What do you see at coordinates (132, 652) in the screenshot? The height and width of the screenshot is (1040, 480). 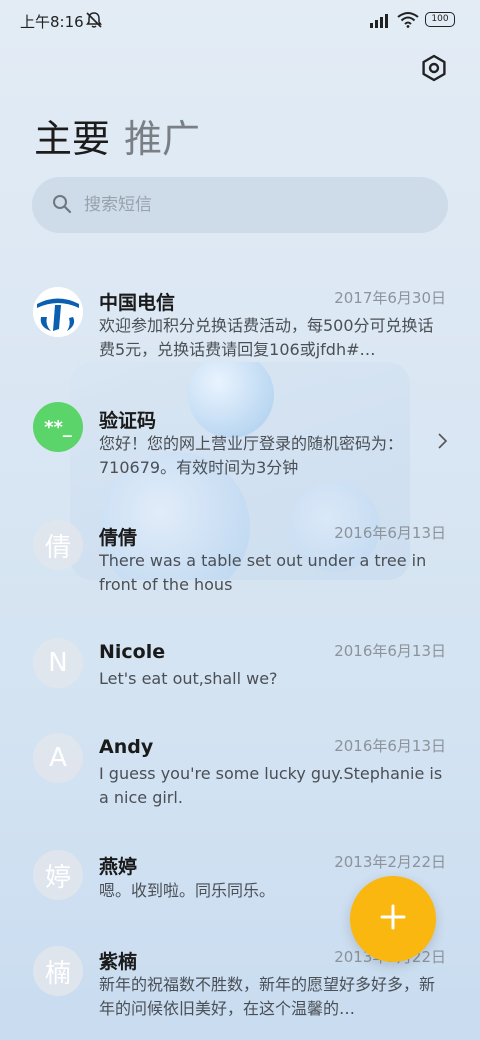 I see `sender-name: Nicole` at bounding box center [132, 652].